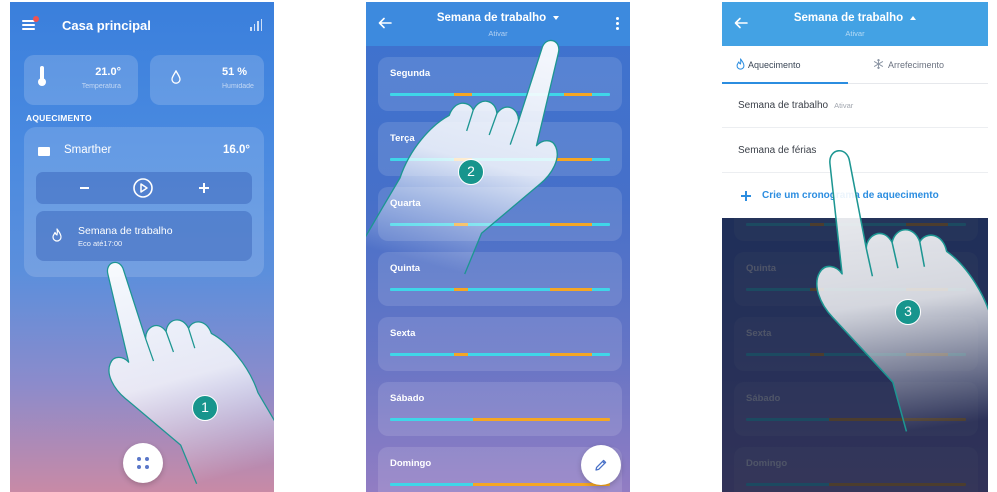 Image resolution: width=997 pixels, height=492 pixels. I want to click on dots-menu-button, so click(143, 463).